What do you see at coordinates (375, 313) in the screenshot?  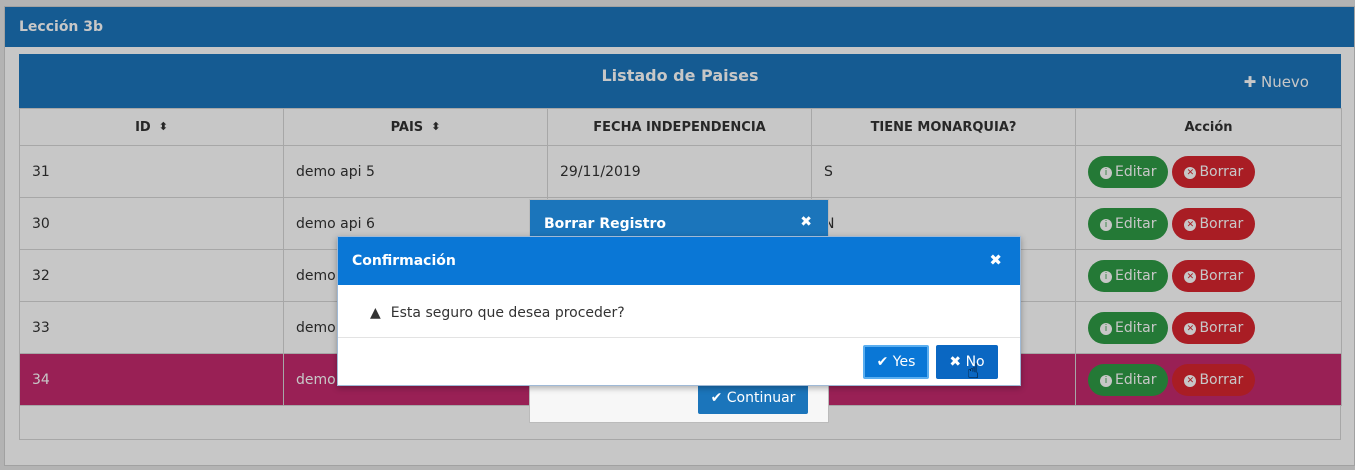 I see `warning-icon: ▲` at bounding box center [375, 313].